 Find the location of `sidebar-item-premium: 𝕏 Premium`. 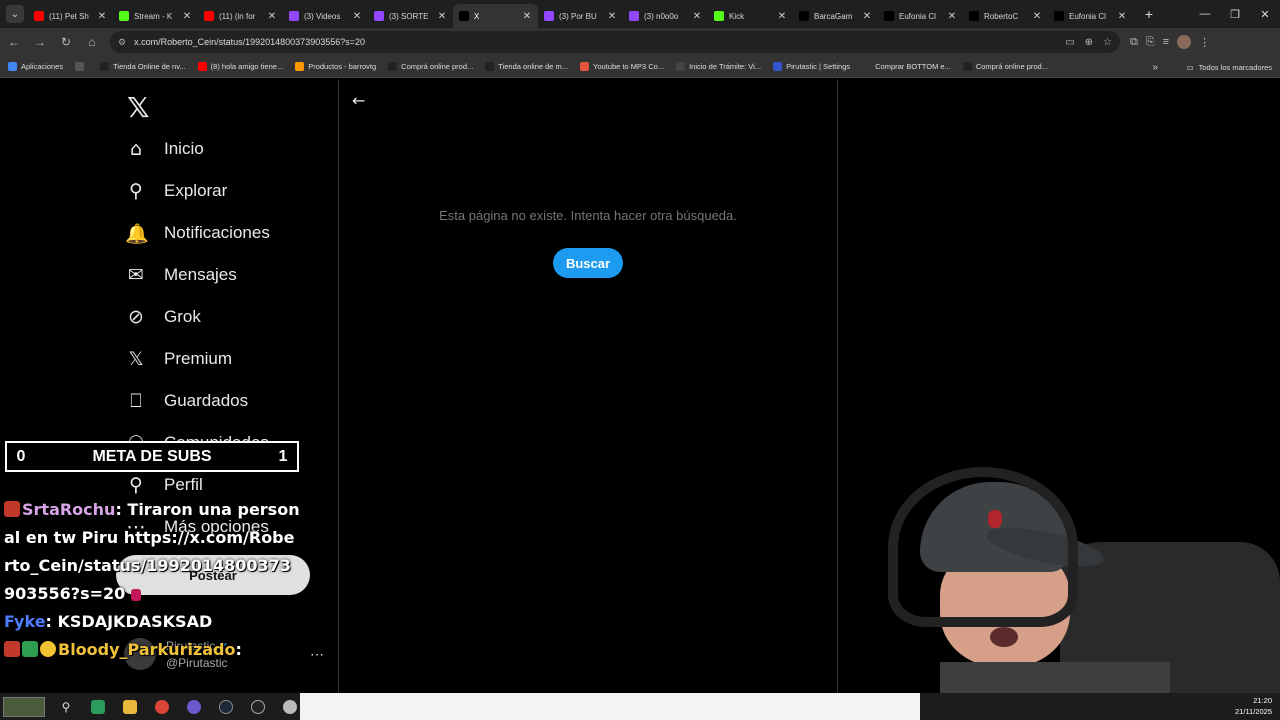

sidebar-item-premium: 𝕏 Premium is located at coordinates (178, 359).